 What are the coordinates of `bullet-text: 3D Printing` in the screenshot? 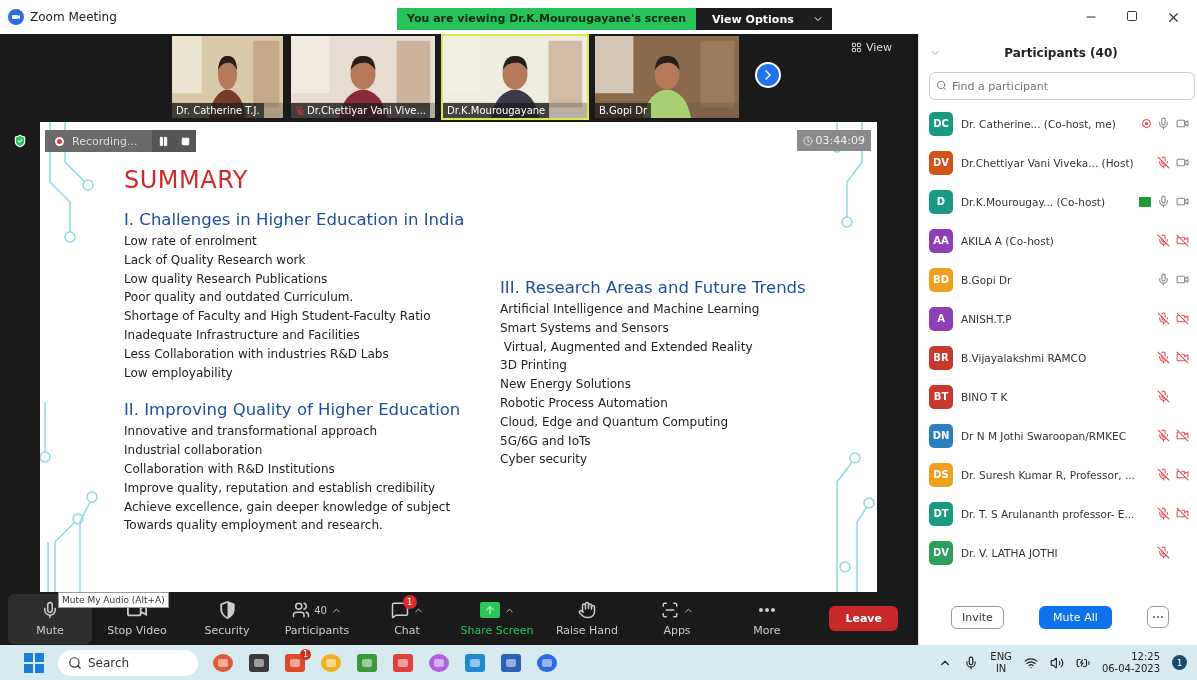 It's located at (534, 366).